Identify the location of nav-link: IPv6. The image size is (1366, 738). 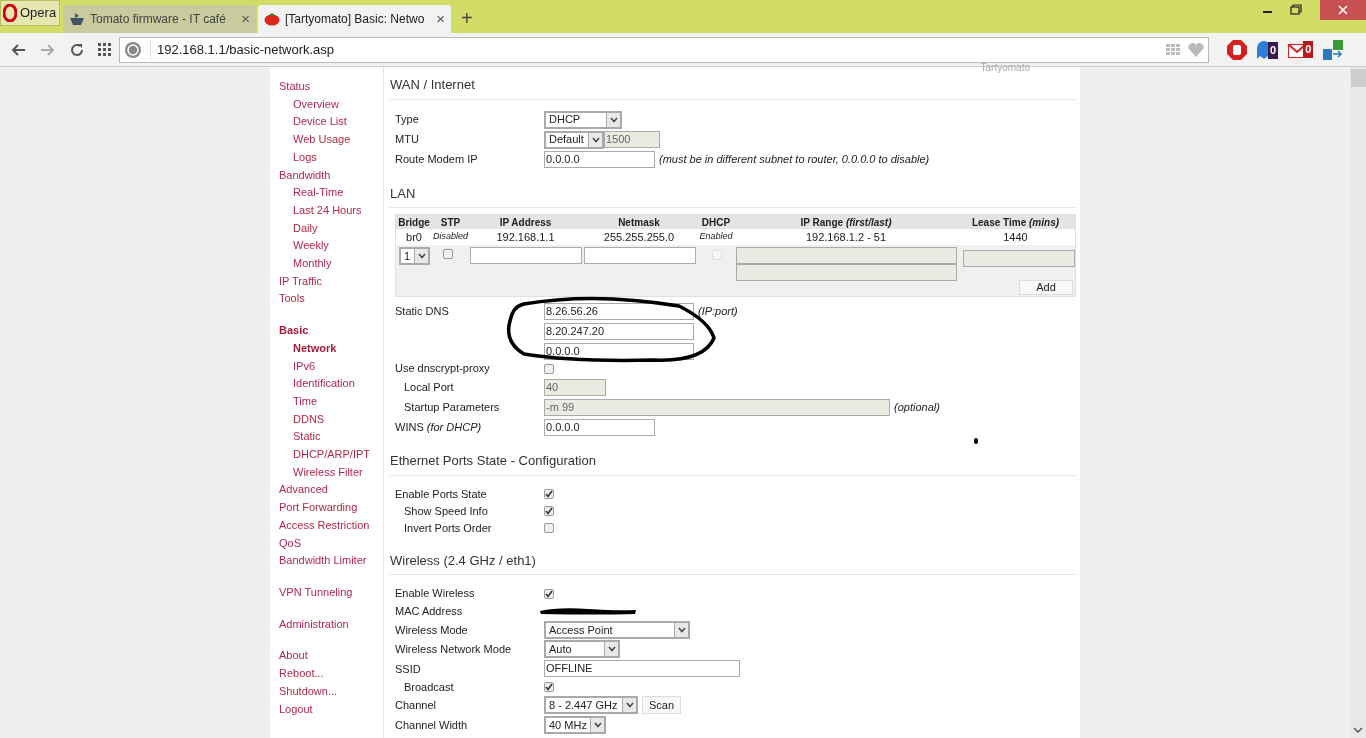
(324, 366).